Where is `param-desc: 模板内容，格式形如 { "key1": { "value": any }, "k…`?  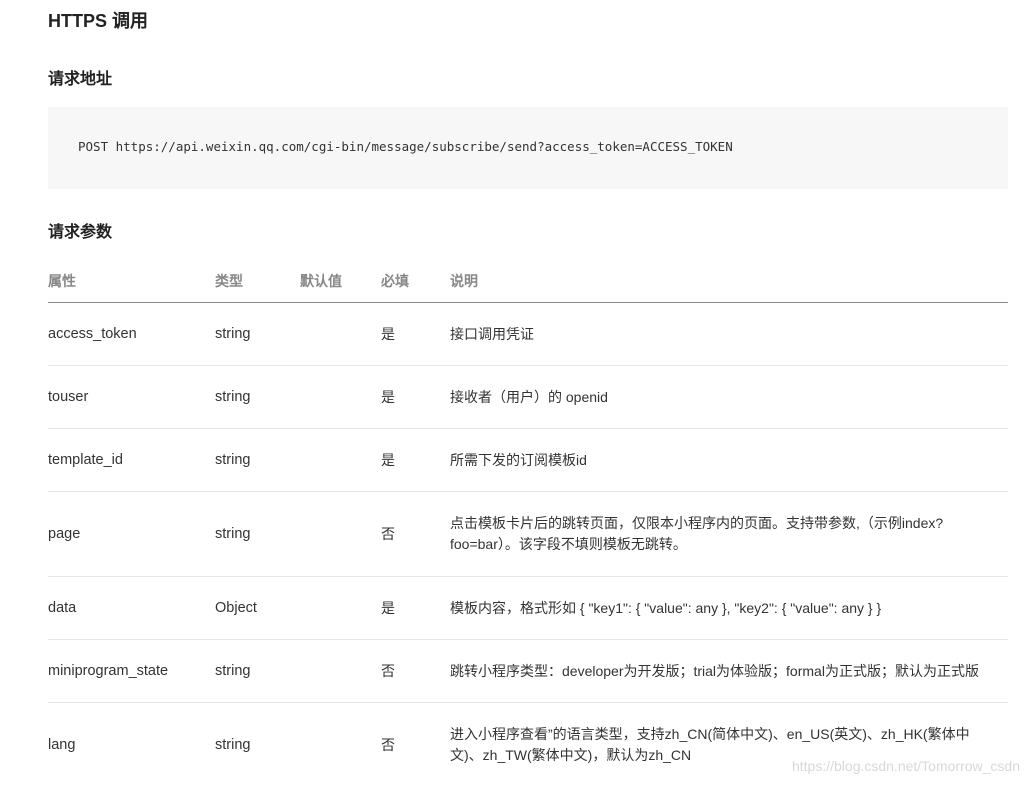
param-desc: 模板内容，格式形如 { "key1": { "value": any }, "k… is located at coordinates (729, 608).